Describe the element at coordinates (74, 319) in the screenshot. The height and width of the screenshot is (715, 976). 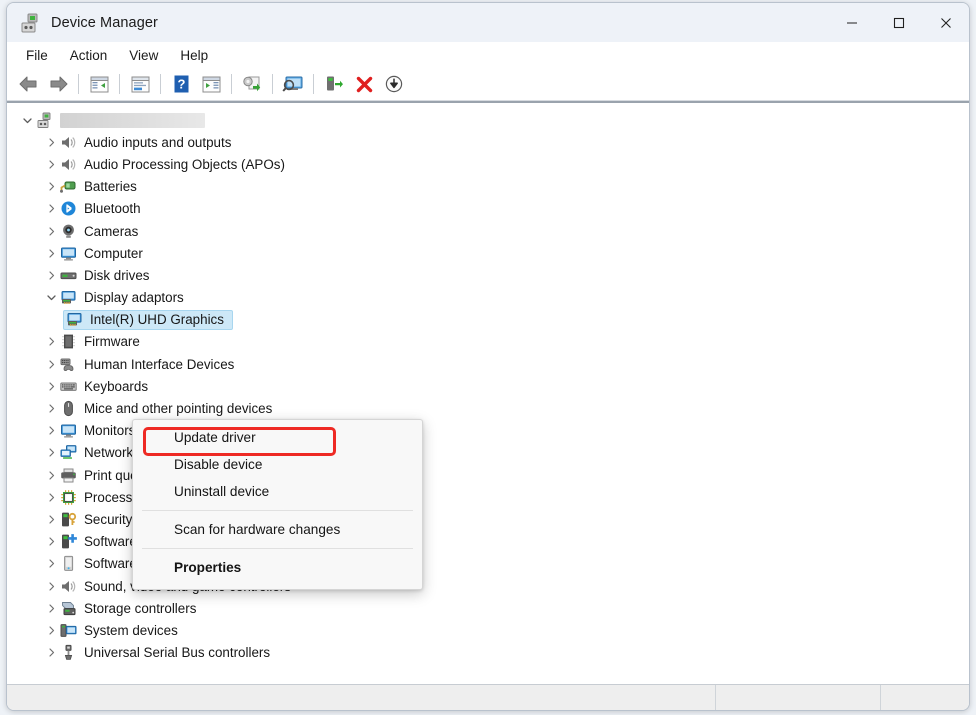
I see `display-adapter-icon` at that location.